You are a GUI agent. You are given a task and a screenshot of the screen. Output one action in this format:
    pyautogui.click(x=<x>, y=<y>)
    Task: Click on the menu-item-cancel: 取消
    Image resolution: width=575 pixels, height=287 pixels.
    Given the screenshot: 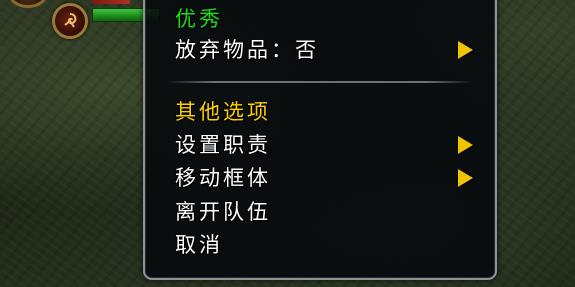 What is the action you would take?
    pyautogui.click(x=199, y=245)
    